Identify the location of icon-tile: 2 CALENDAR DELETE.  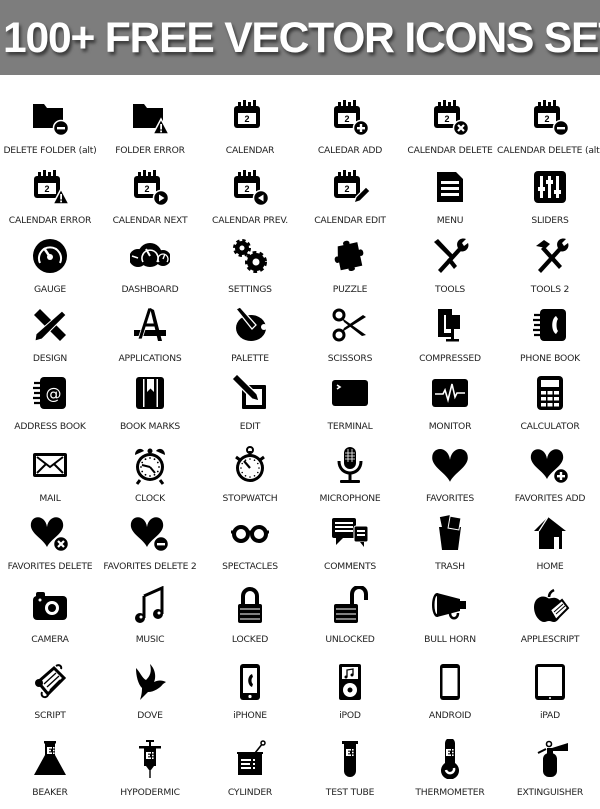
(450, 132).